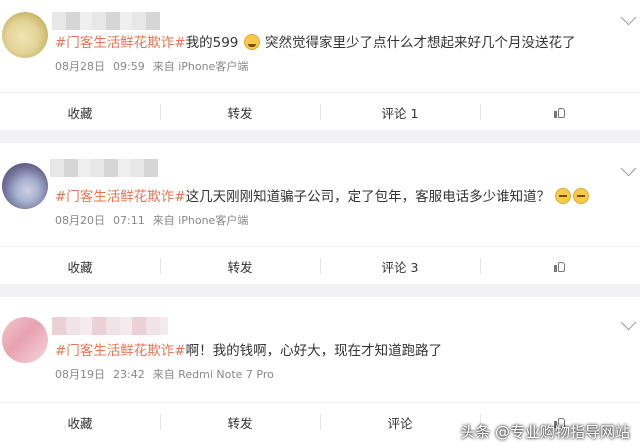 Image resolution: width=640 pixels, height=448 pixels. I want to click on comment-button: 评论, so click(400, 422).